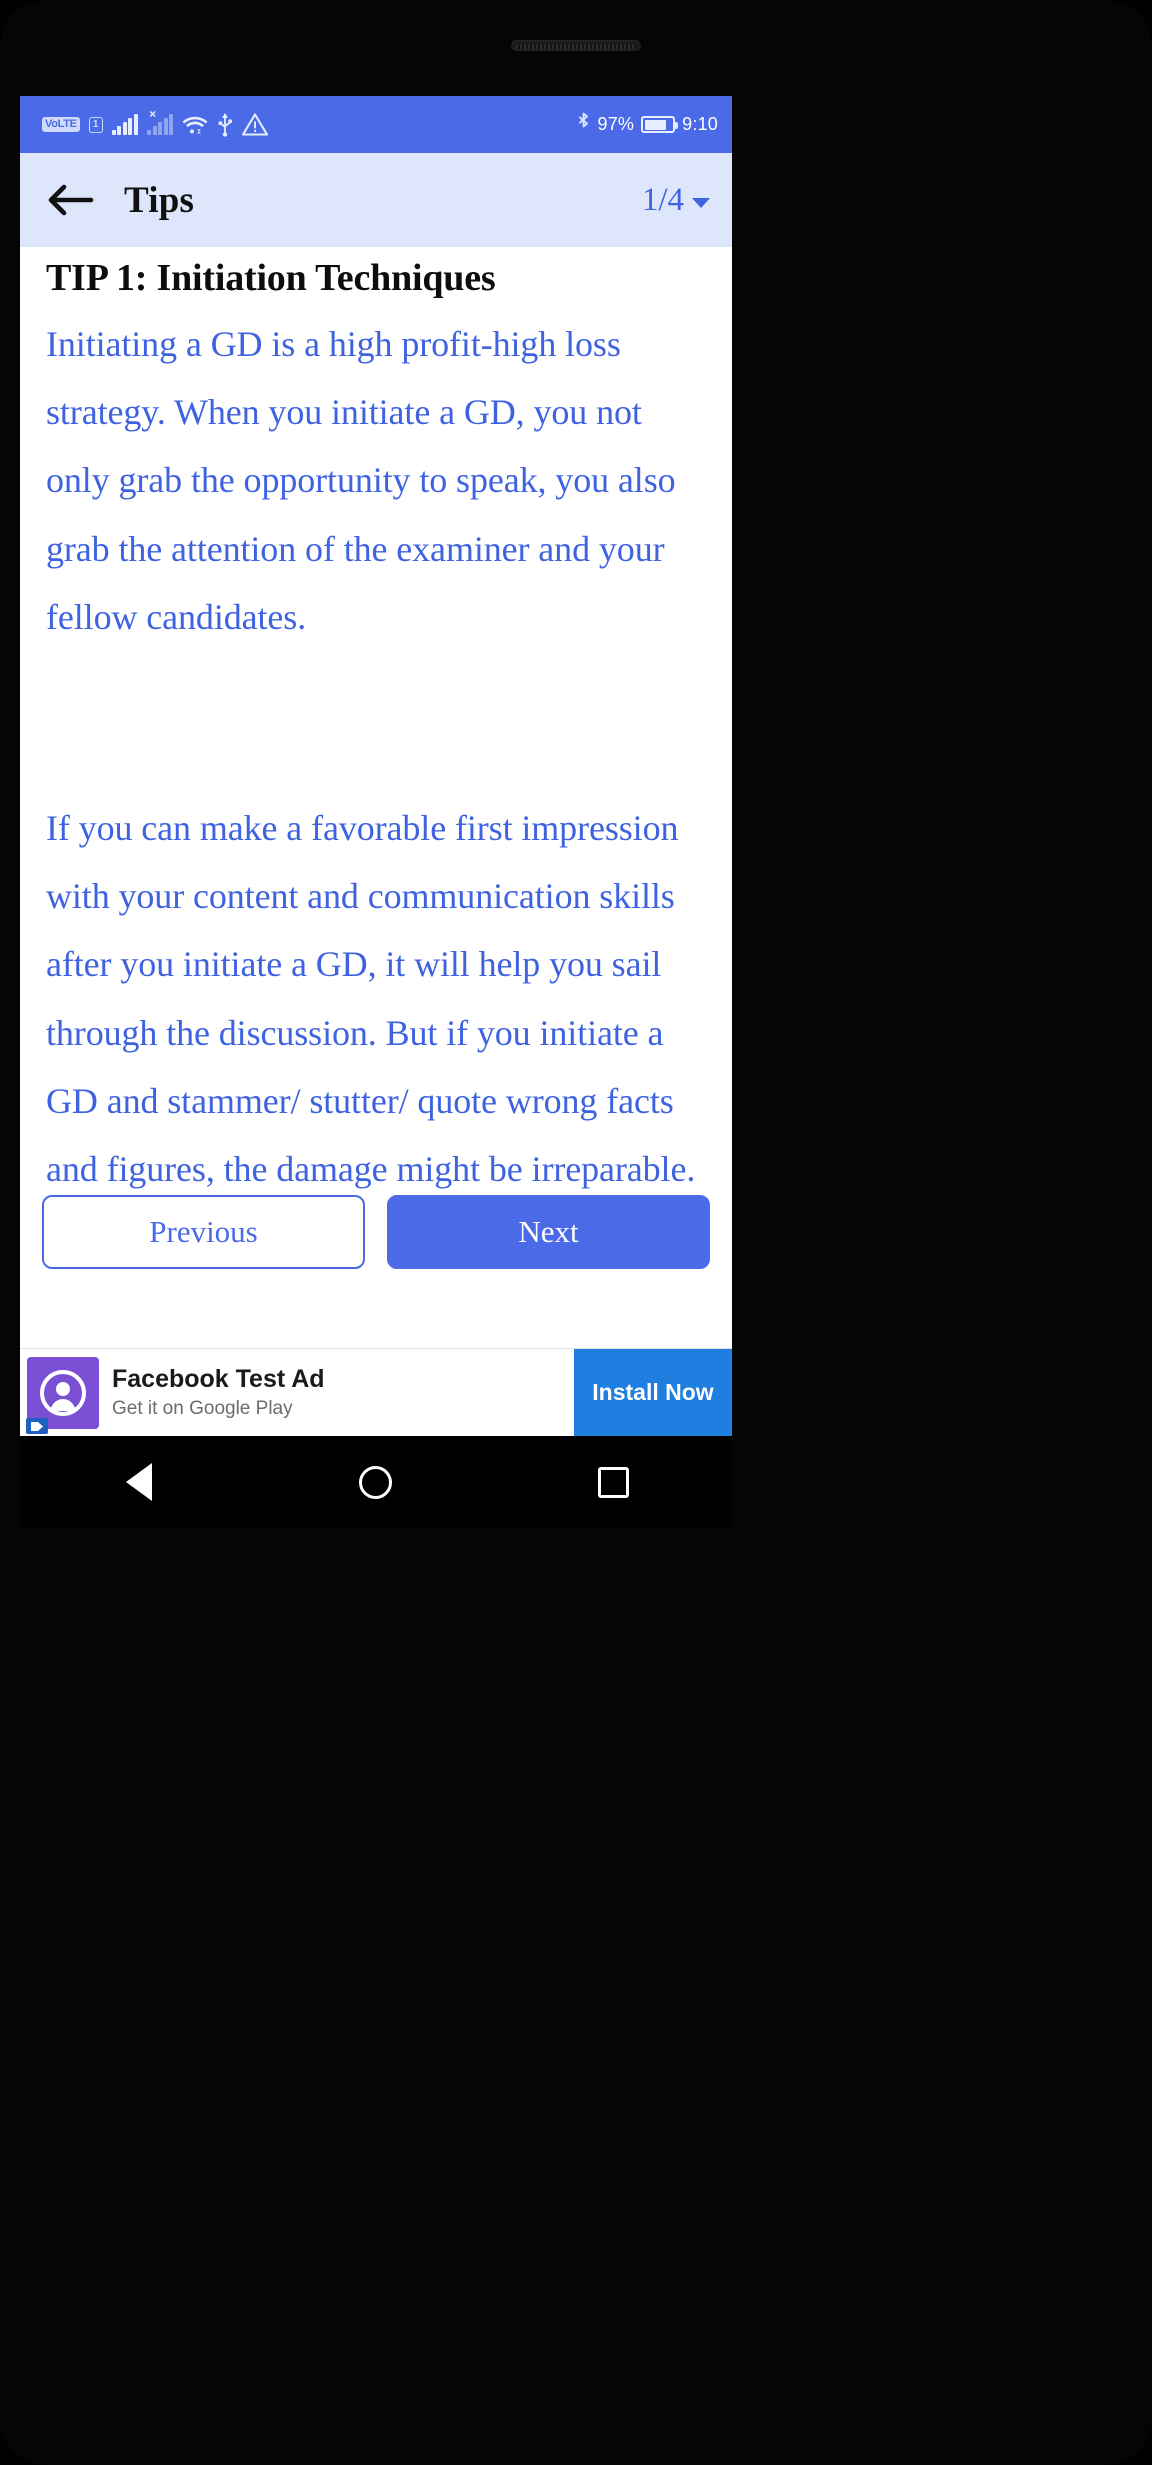  What do you see at coordinates (70, 200) in the screenshot?
I see `back-arrow-icon` at bounding box center [70, 200].